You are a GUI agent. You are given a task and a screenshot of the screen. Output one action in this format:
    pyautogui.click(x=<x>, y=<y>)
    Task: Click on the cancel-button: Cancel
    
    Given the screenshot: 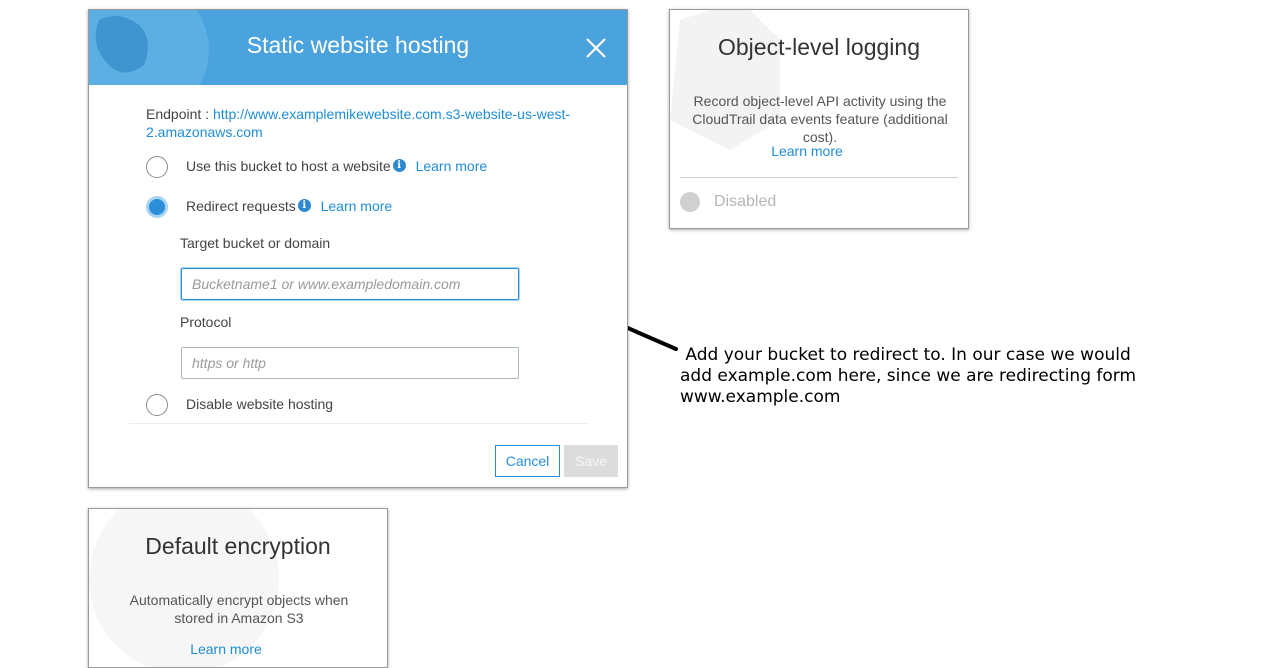 What is the action you would take?
    pyautogui.click(x=527, y=461)
    